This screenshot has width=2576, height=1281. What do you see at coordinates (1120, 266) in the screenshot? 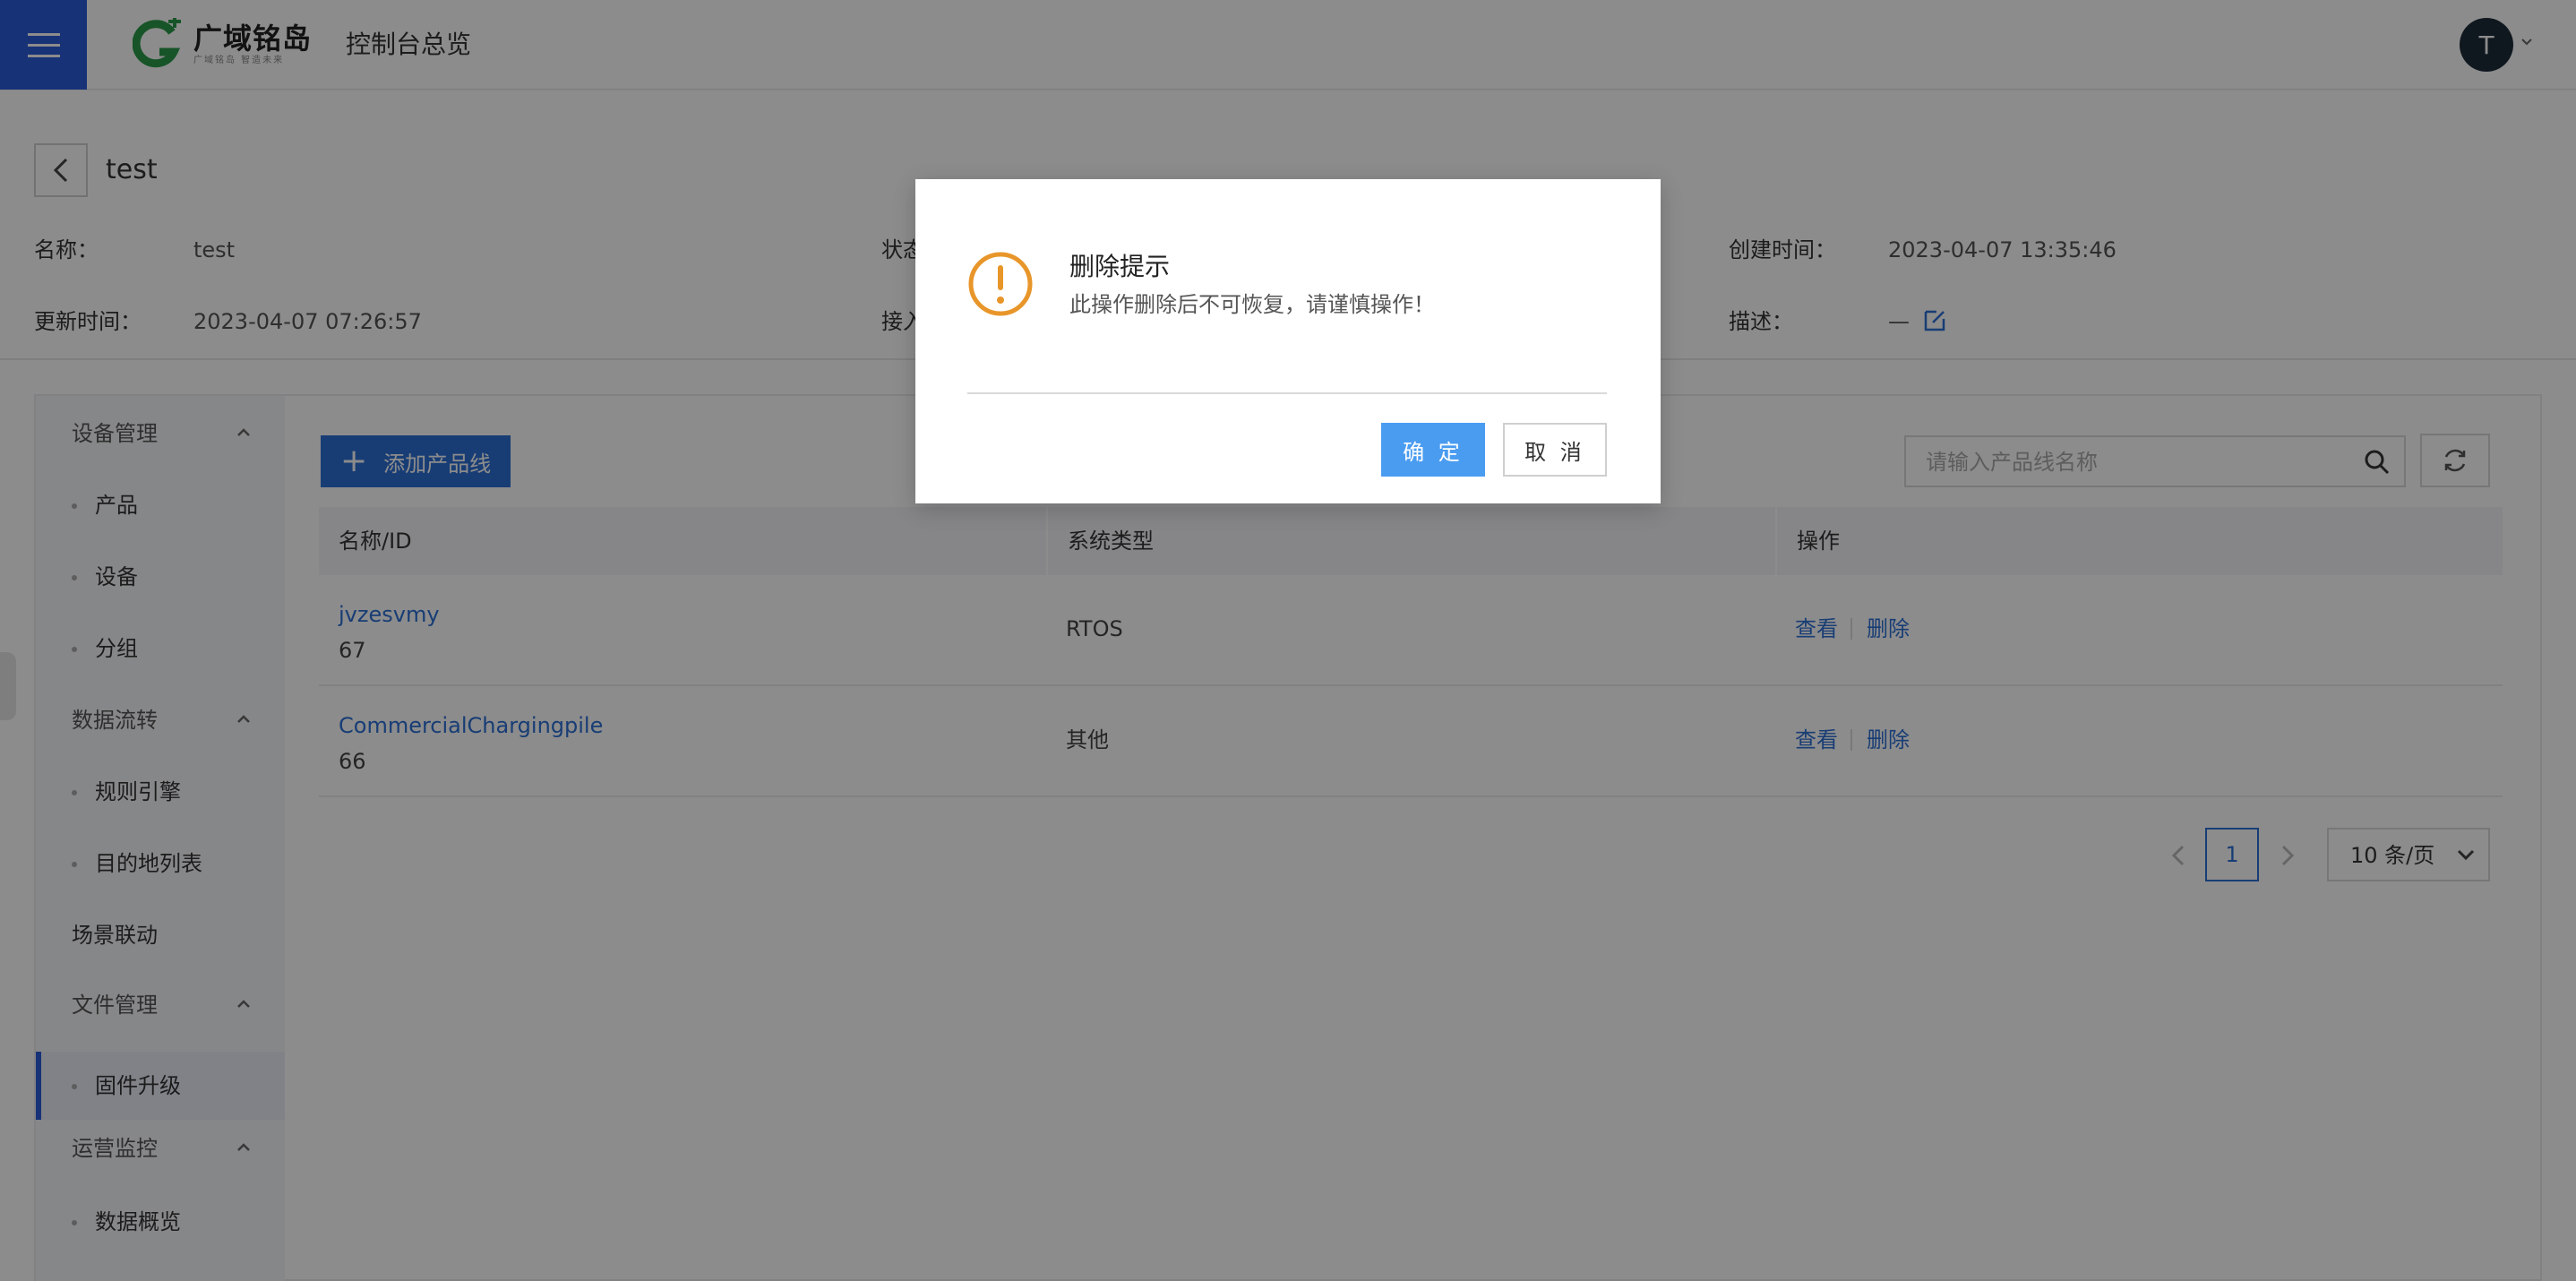
I see `dialog-title: 删除提示` at bounding box center [1120, 266].